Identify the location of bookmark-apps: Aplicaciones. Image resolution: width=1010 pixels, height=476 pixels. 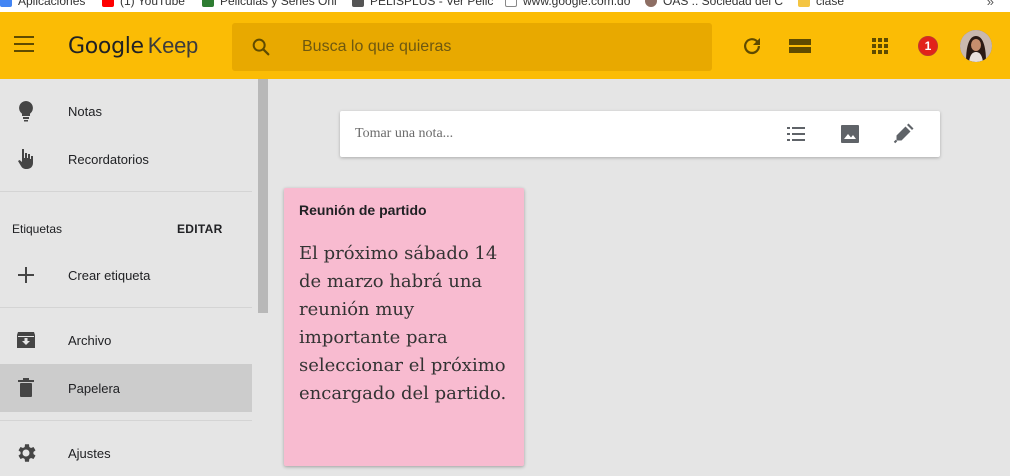
(42, 4).